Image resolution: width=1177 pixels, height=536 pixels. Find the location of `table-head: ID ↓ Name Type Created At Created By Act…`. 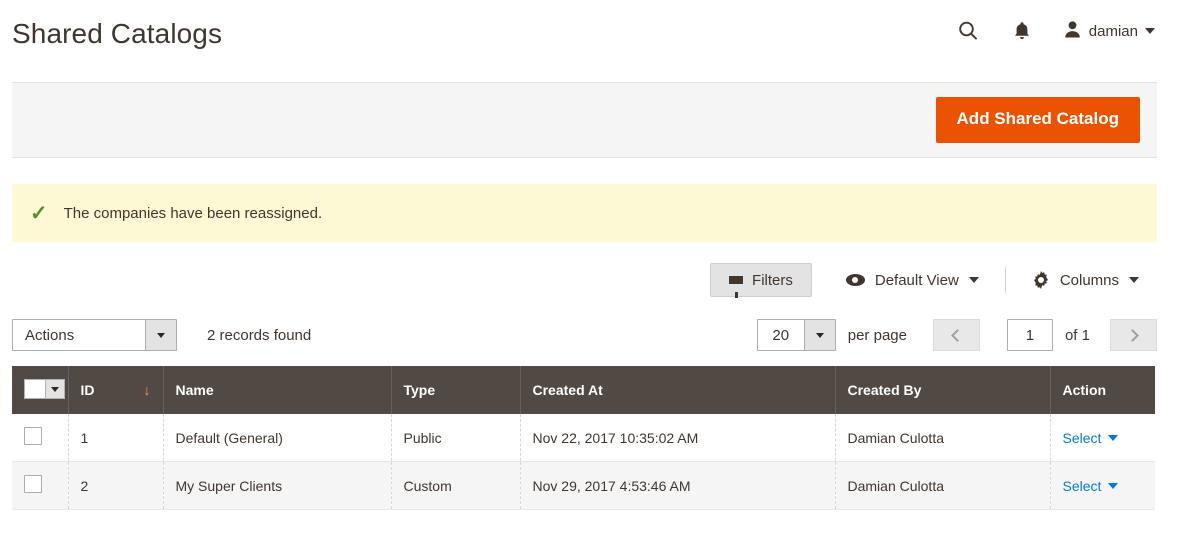

table-head: ID ↓ Name Type Created At Created By Act… is located at coordinates (583, 390).